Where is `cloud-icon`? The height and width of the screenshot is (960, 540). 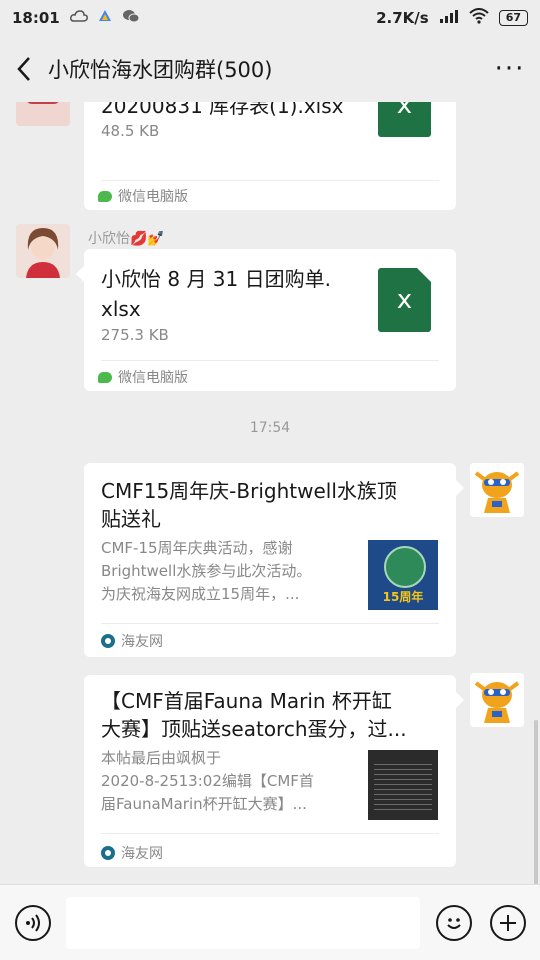
cloud-icon is located at coordinates (78, 18).